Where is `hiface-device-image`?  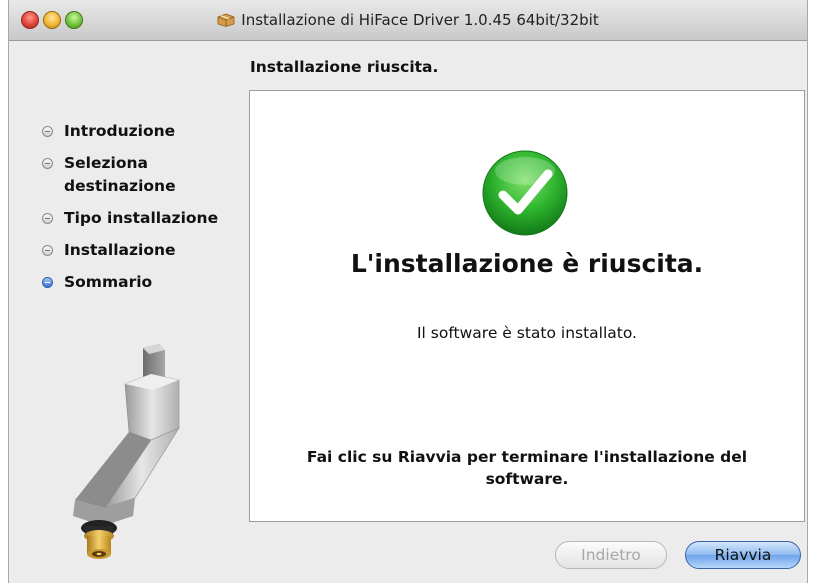 hiface-device-image is located at coordinates (126, 451).